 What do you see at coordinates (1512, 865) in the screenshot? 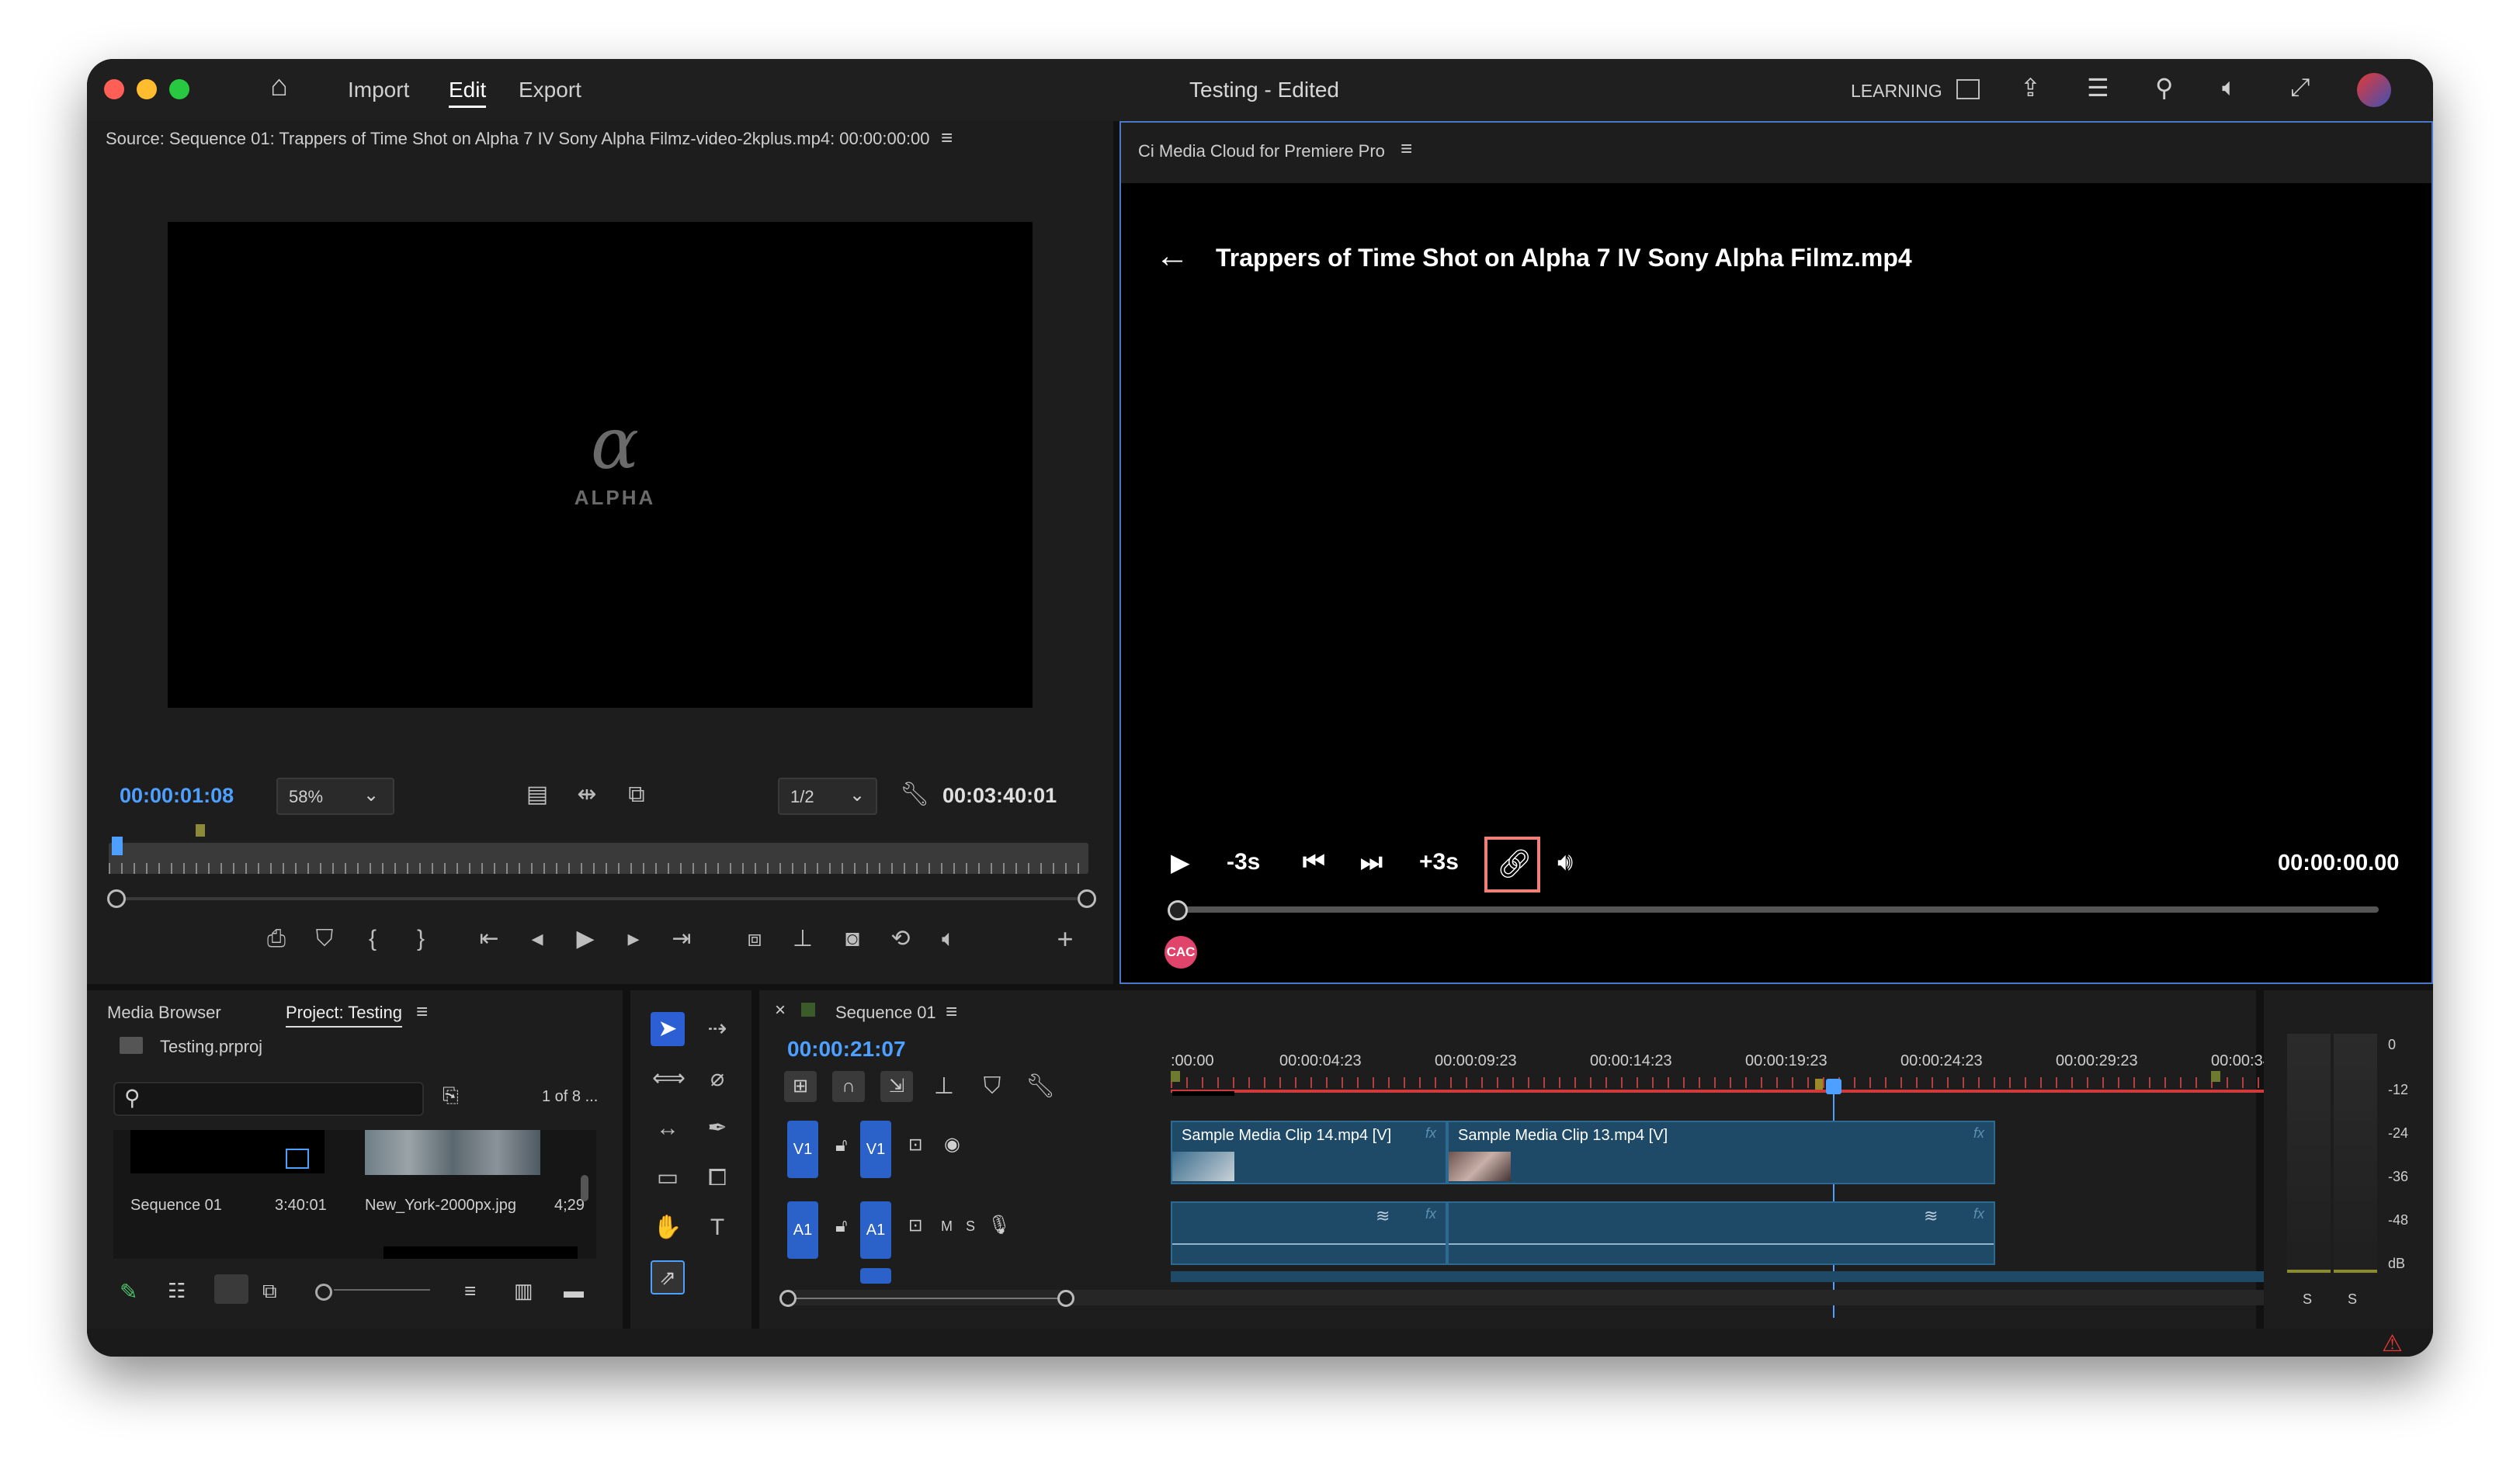
I see `link-button: 🔗︎` at bounding box center [1512, 865].